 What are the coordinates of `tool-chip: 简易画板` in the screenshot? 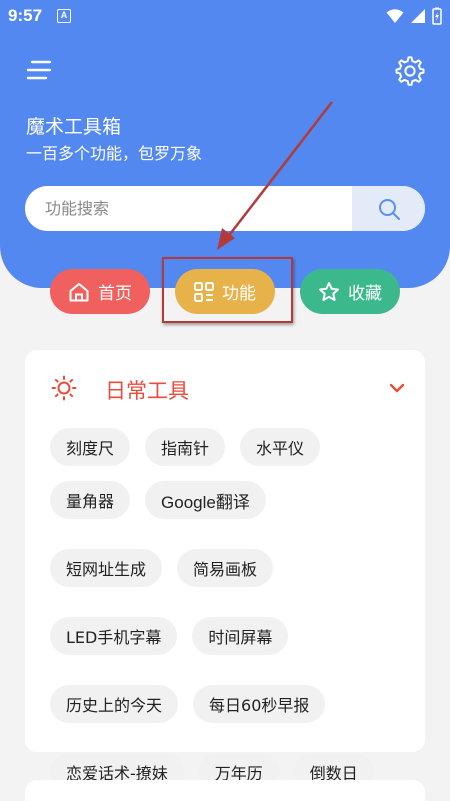 It's located at (225, 568).